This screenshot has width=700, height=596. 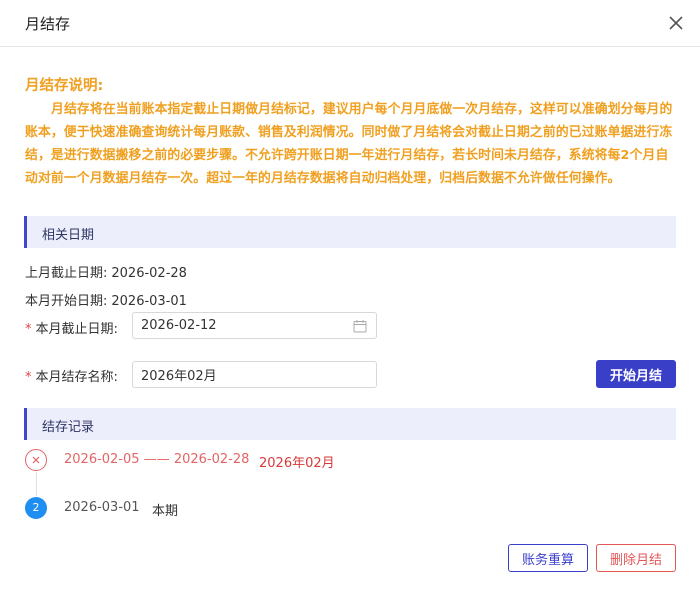 What do you see at coordinates (676, 23) in the screenshot?
I see `close-icon` at bounding box center [676, 23].